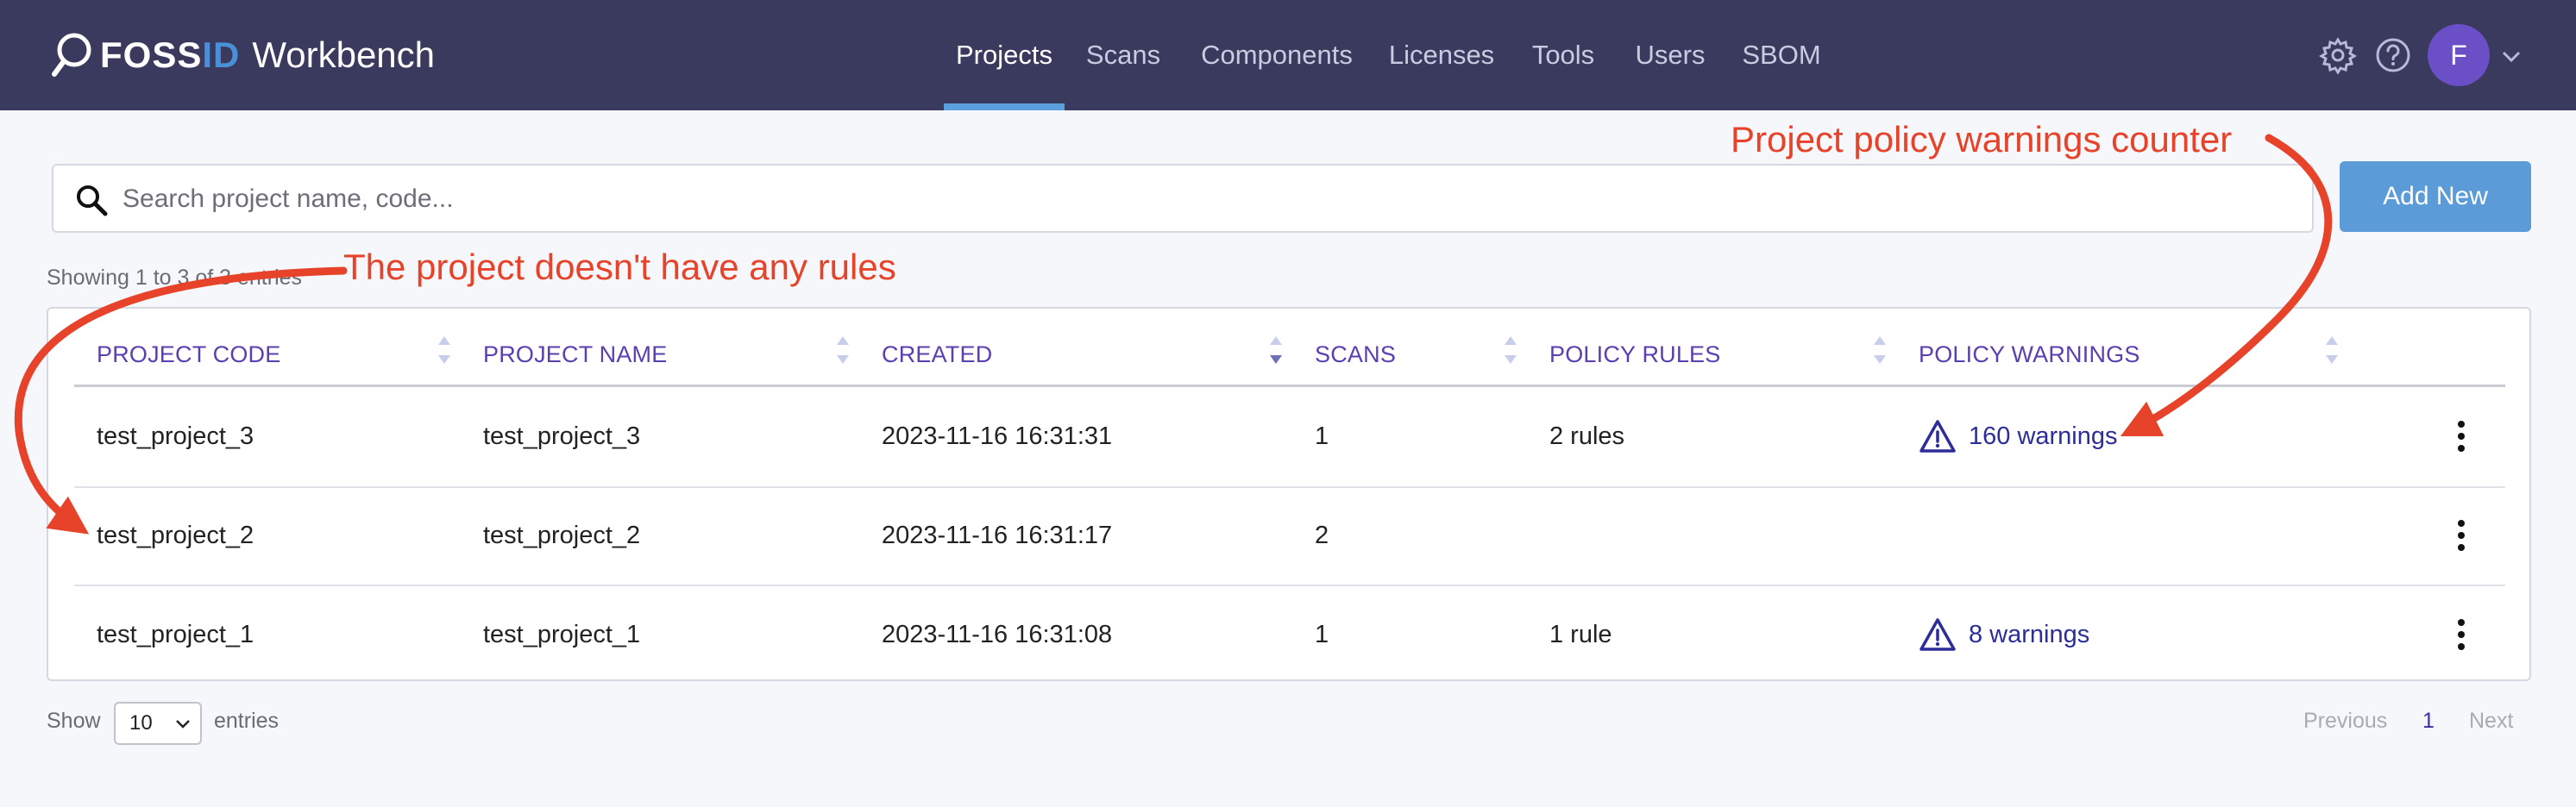  What do you see at coordinates (998, 436) in the screenshot?
I see `cell-created: 2023-11-16 16:31:31` at bounding box center [998, 436].